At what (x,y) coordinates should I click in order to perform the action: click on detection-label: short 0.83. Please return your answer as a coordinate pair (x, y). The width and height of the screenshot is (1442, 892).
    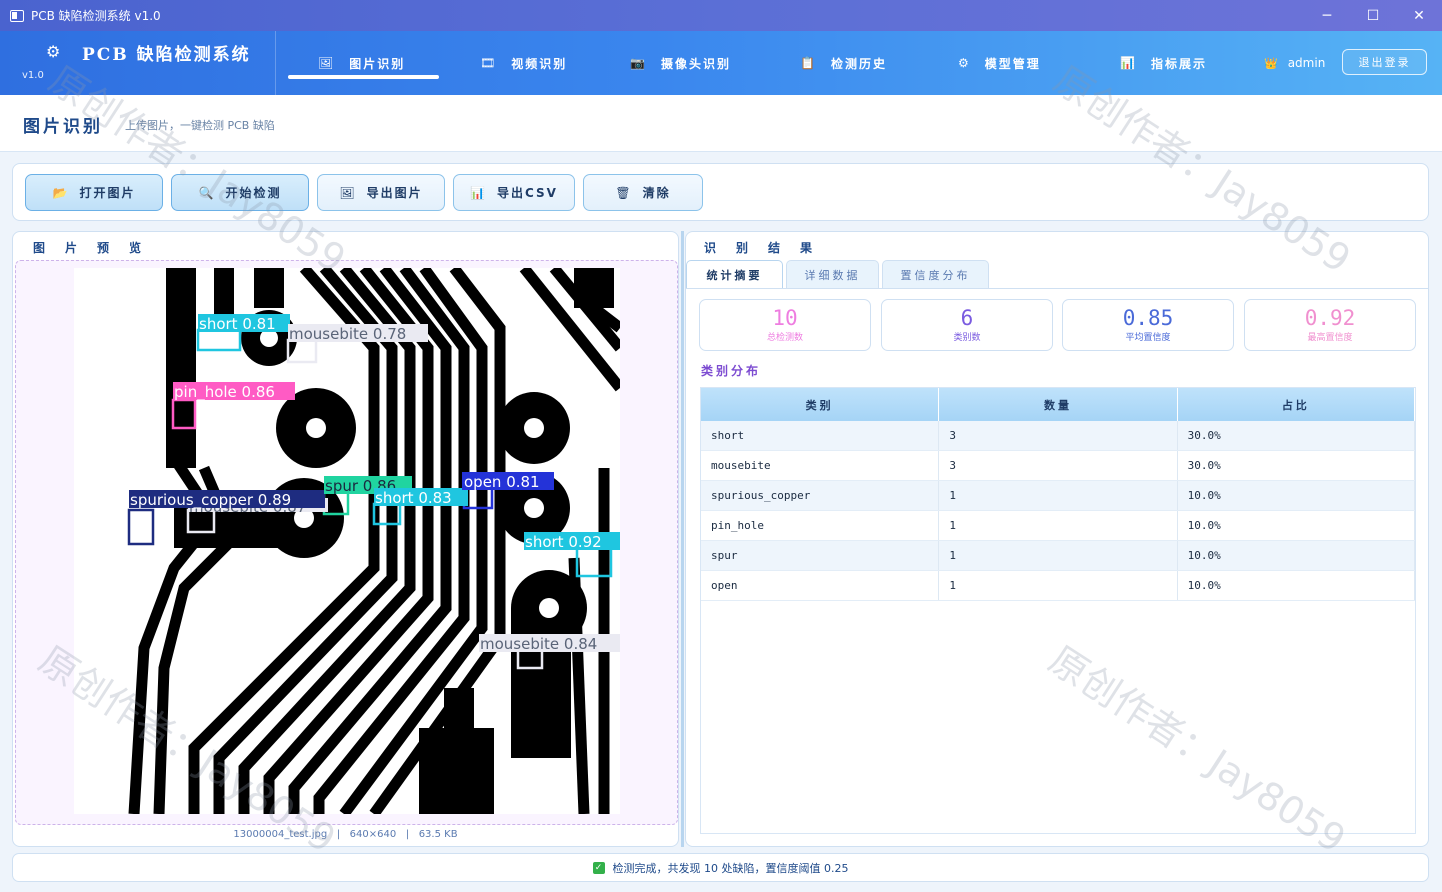
    Looking at the image, I should click on (413, 498).